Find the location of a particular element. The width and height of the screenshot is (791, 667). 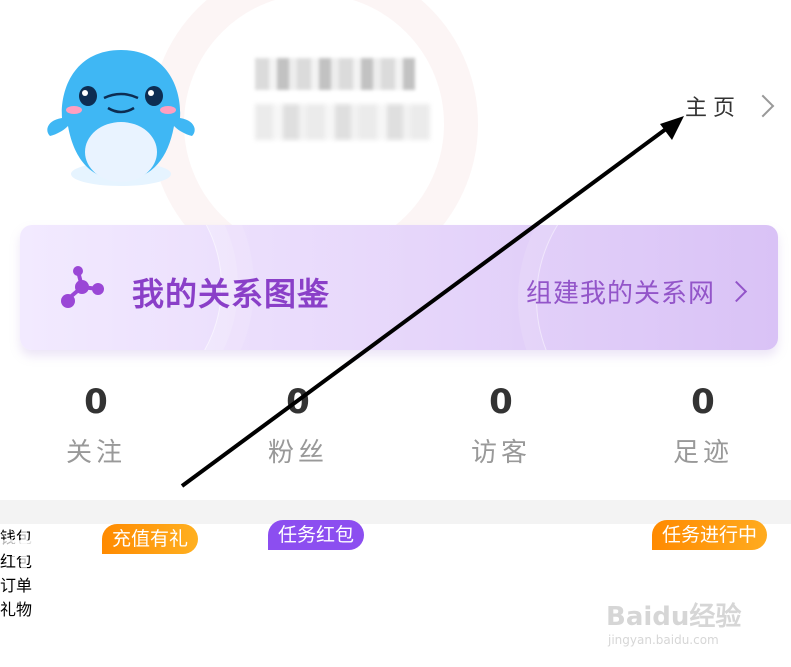

homepage-label: 主页 is located at coordinates (712, 108).